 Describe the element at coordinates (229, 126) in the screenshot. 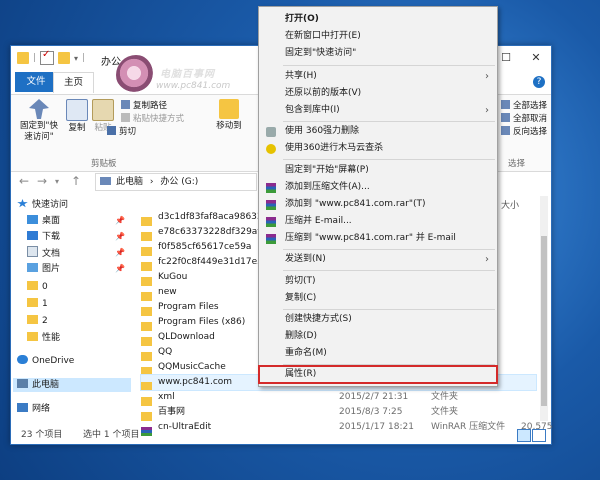

I see `move-to-label: 移动到` at that location.